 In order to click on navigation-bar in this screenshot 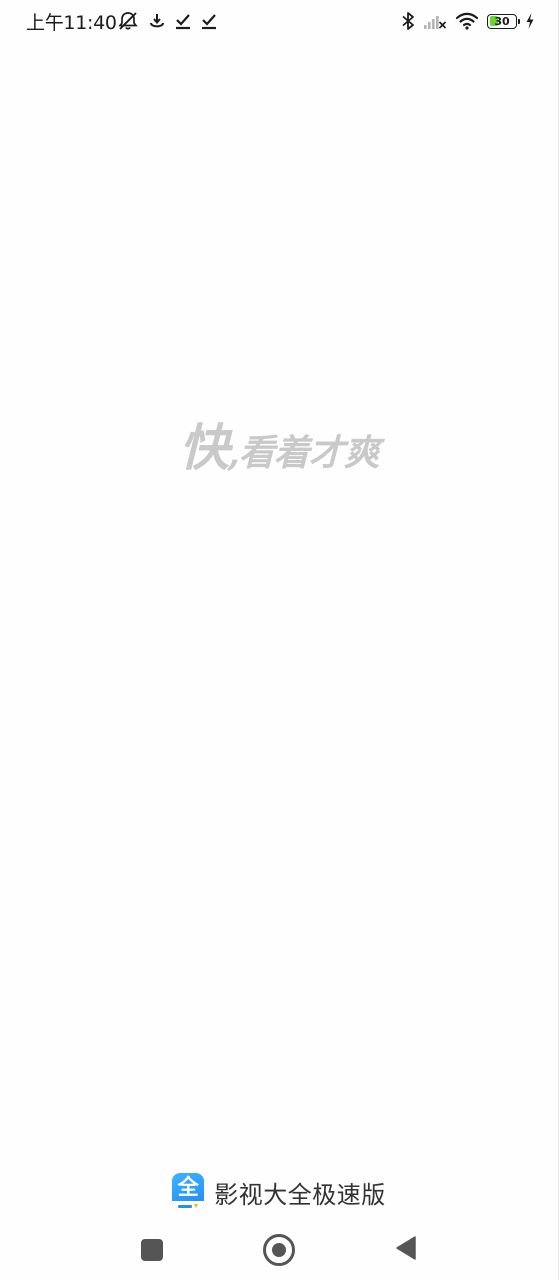, I will do `click(279, 1249)`.